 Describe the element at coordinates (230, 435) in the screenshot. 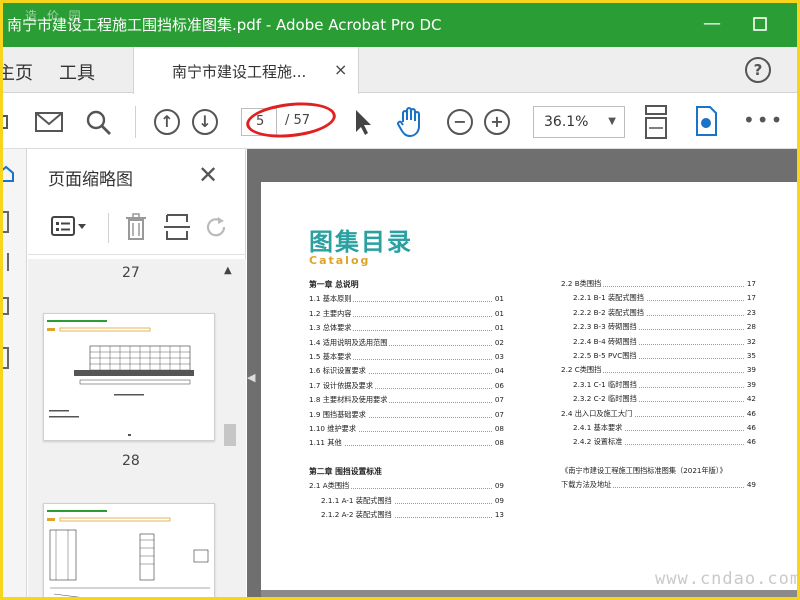

I see `scrollbar-thumb` at that location.